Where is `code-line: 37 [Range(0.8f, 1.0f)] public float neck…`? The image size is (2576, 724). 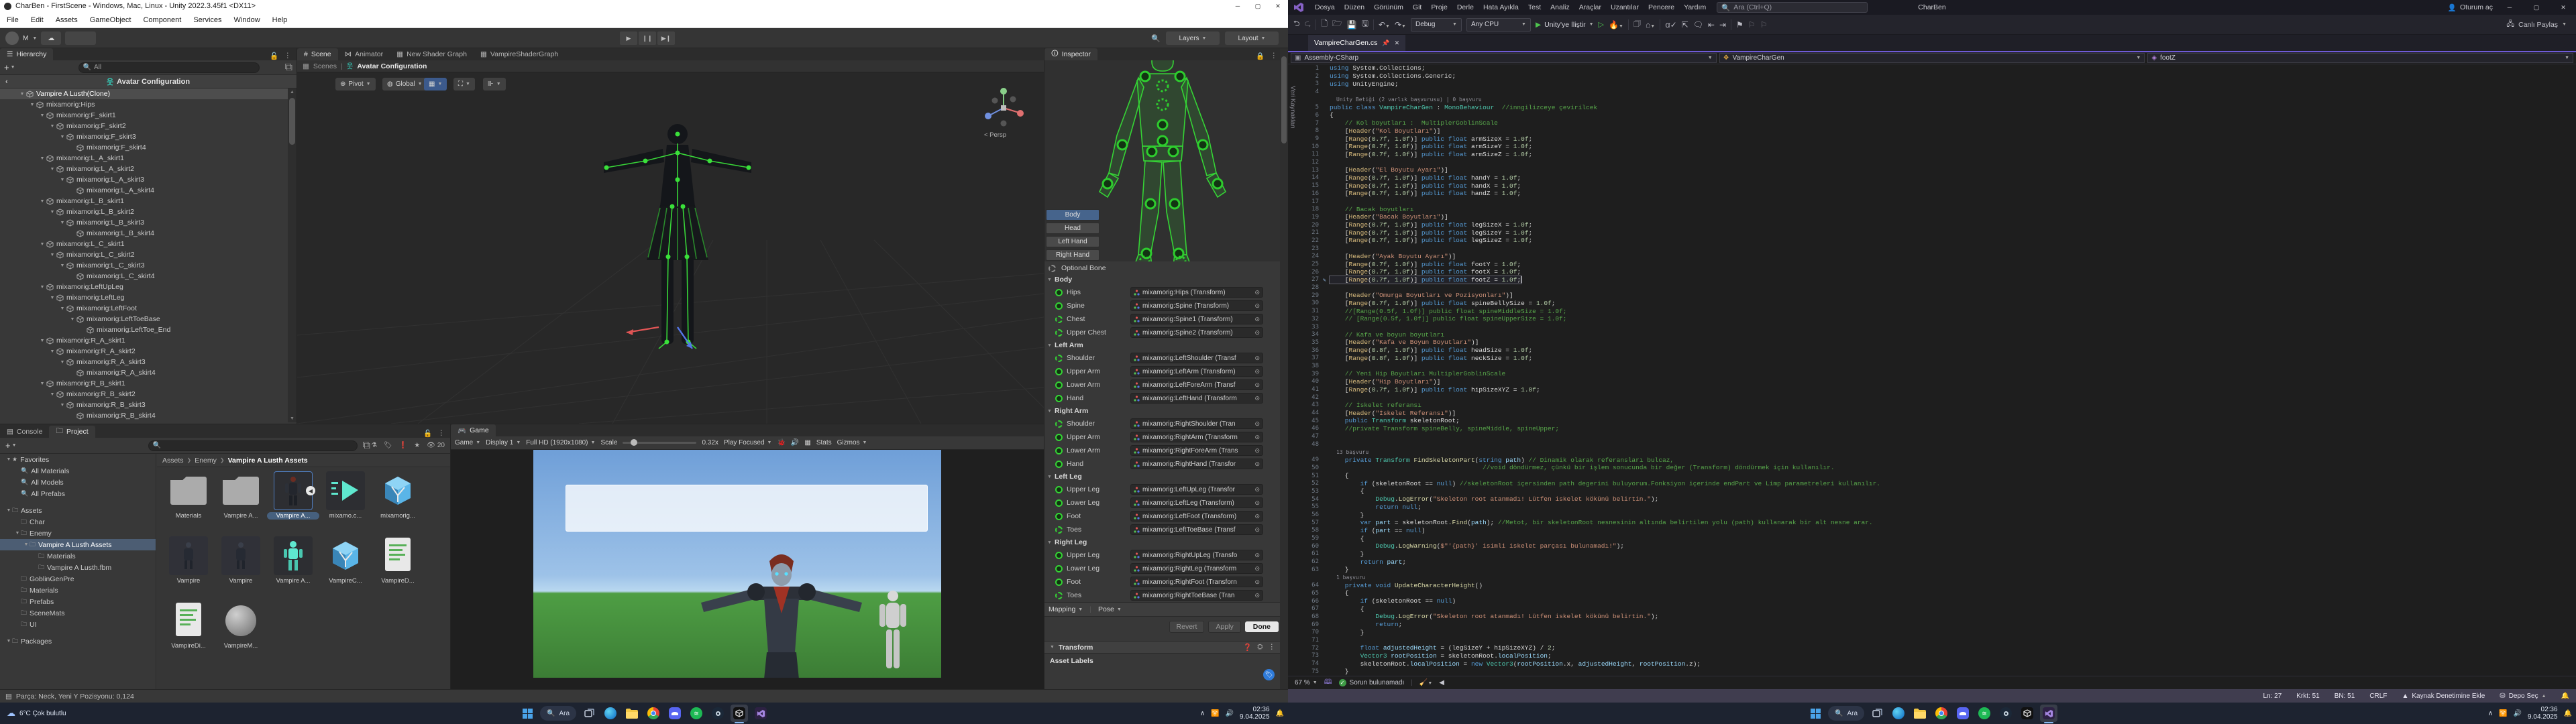
code-line: 37 [Range(0.8f, 1.0f)] public float neck… is located at coordinates (1936, 358).